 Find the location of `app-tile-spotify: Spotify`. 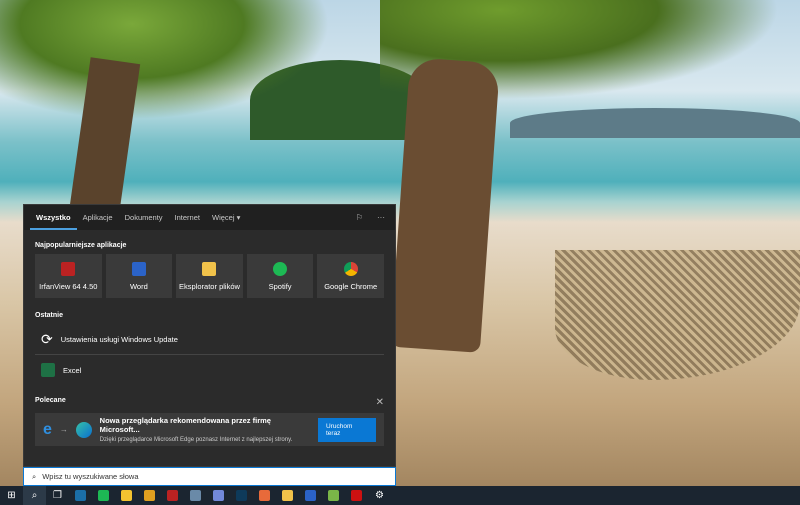

app-tile-spotify: Spotify is located at coordinates (280, 276).